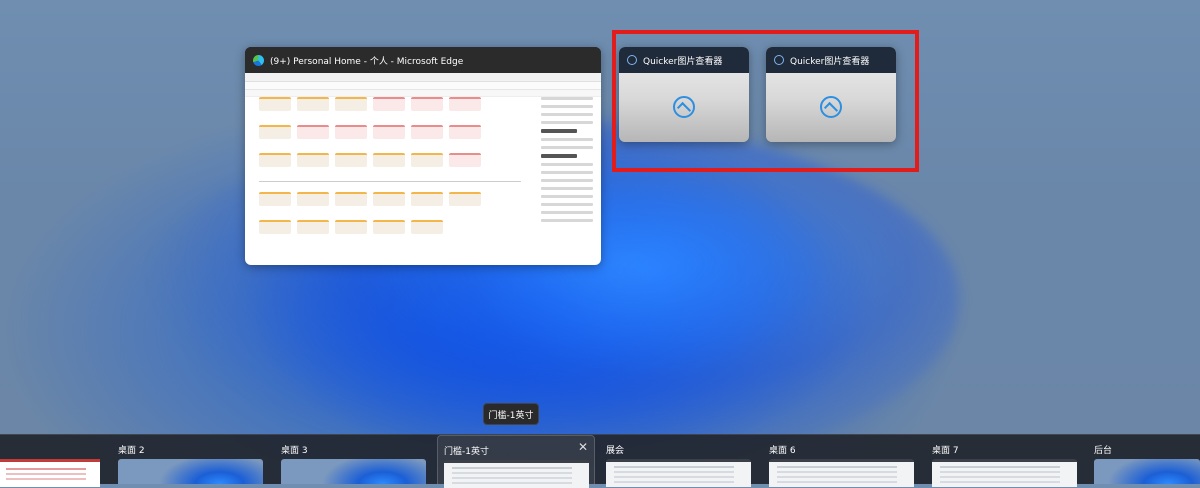 This screenshot has height=488, width=1200. I want to click on desktop-5: 展会, so click(678, 461).